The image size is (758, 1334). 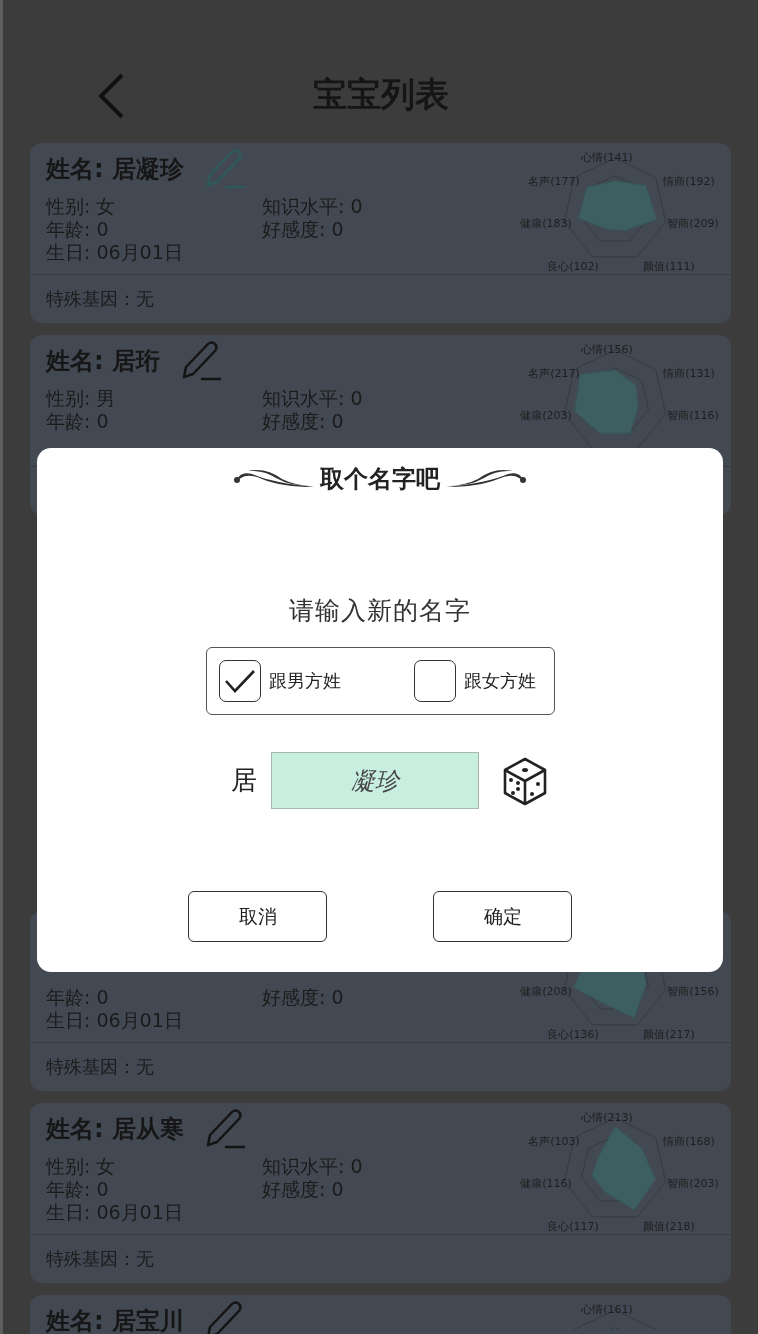 What do you see at coordinates (115, 169) in the screenshot?
I see `baby-name: 姓名: 居凝珍` at bounding box center [115, 169].